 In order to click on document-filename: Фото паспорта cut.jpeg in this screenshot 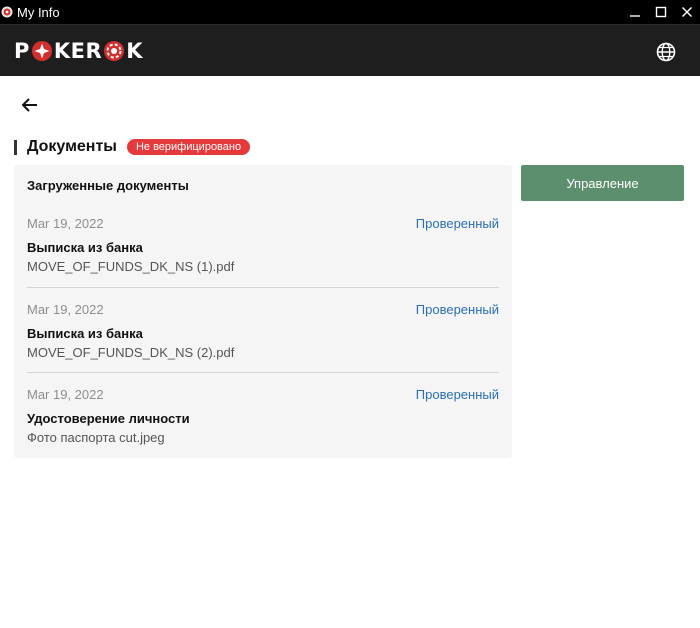, I will do `click(96, 437)`.